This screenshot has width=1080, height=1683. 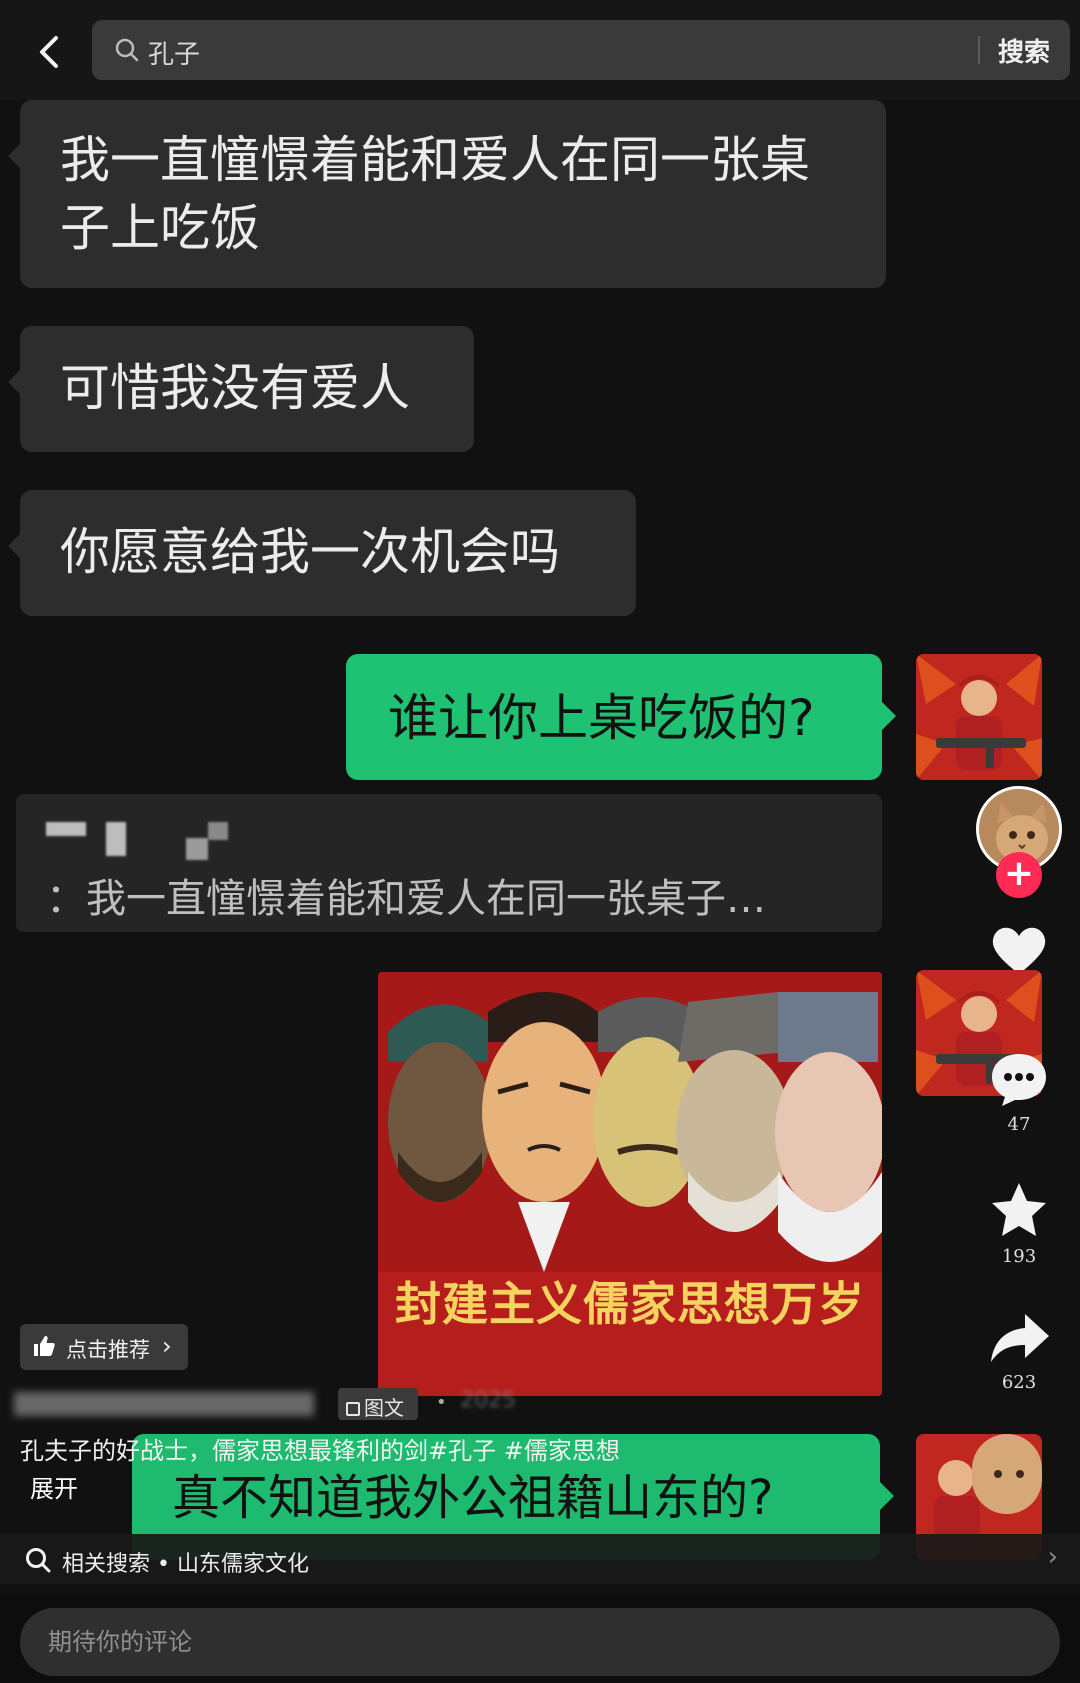 I want to click on star-icon, so click(x=1019, y=1209).